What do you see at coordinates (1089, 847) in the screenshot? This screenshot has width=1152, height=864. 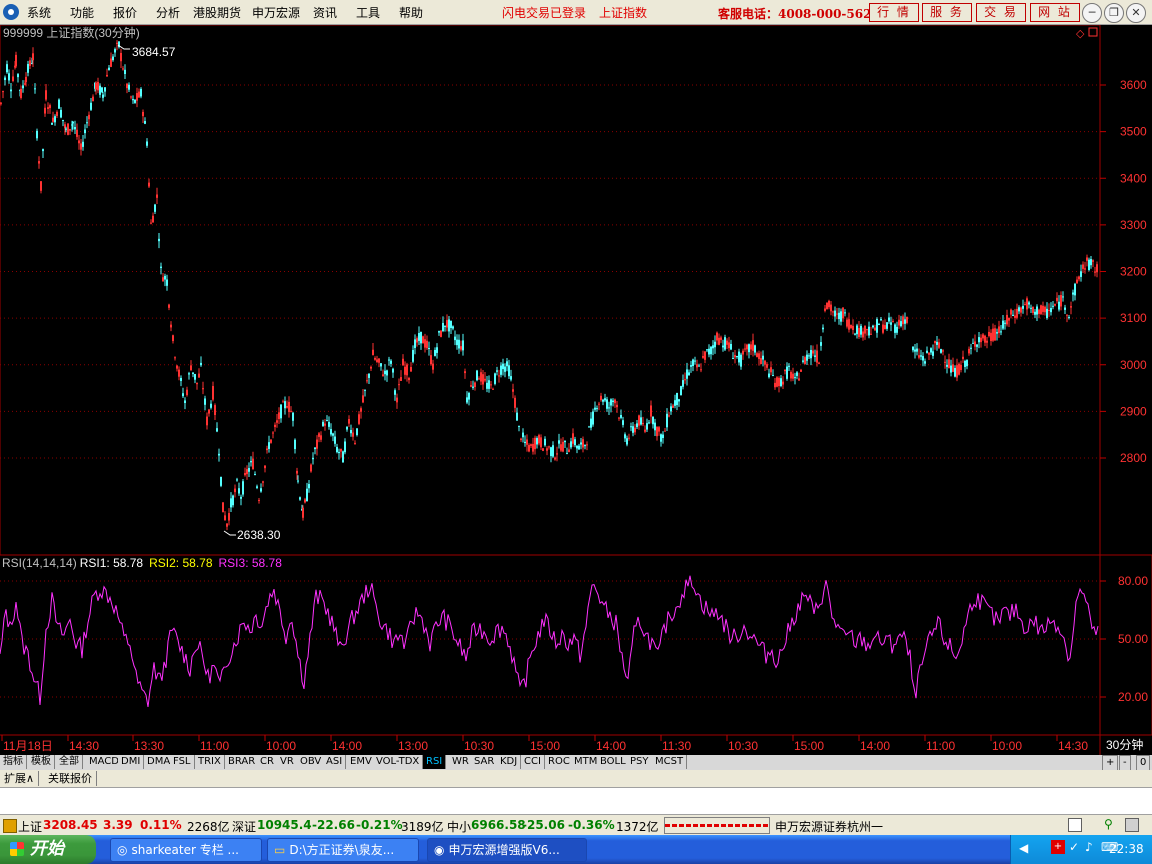 I see `tray-volume-icon: ♪` at bounding box center [1089, 847].